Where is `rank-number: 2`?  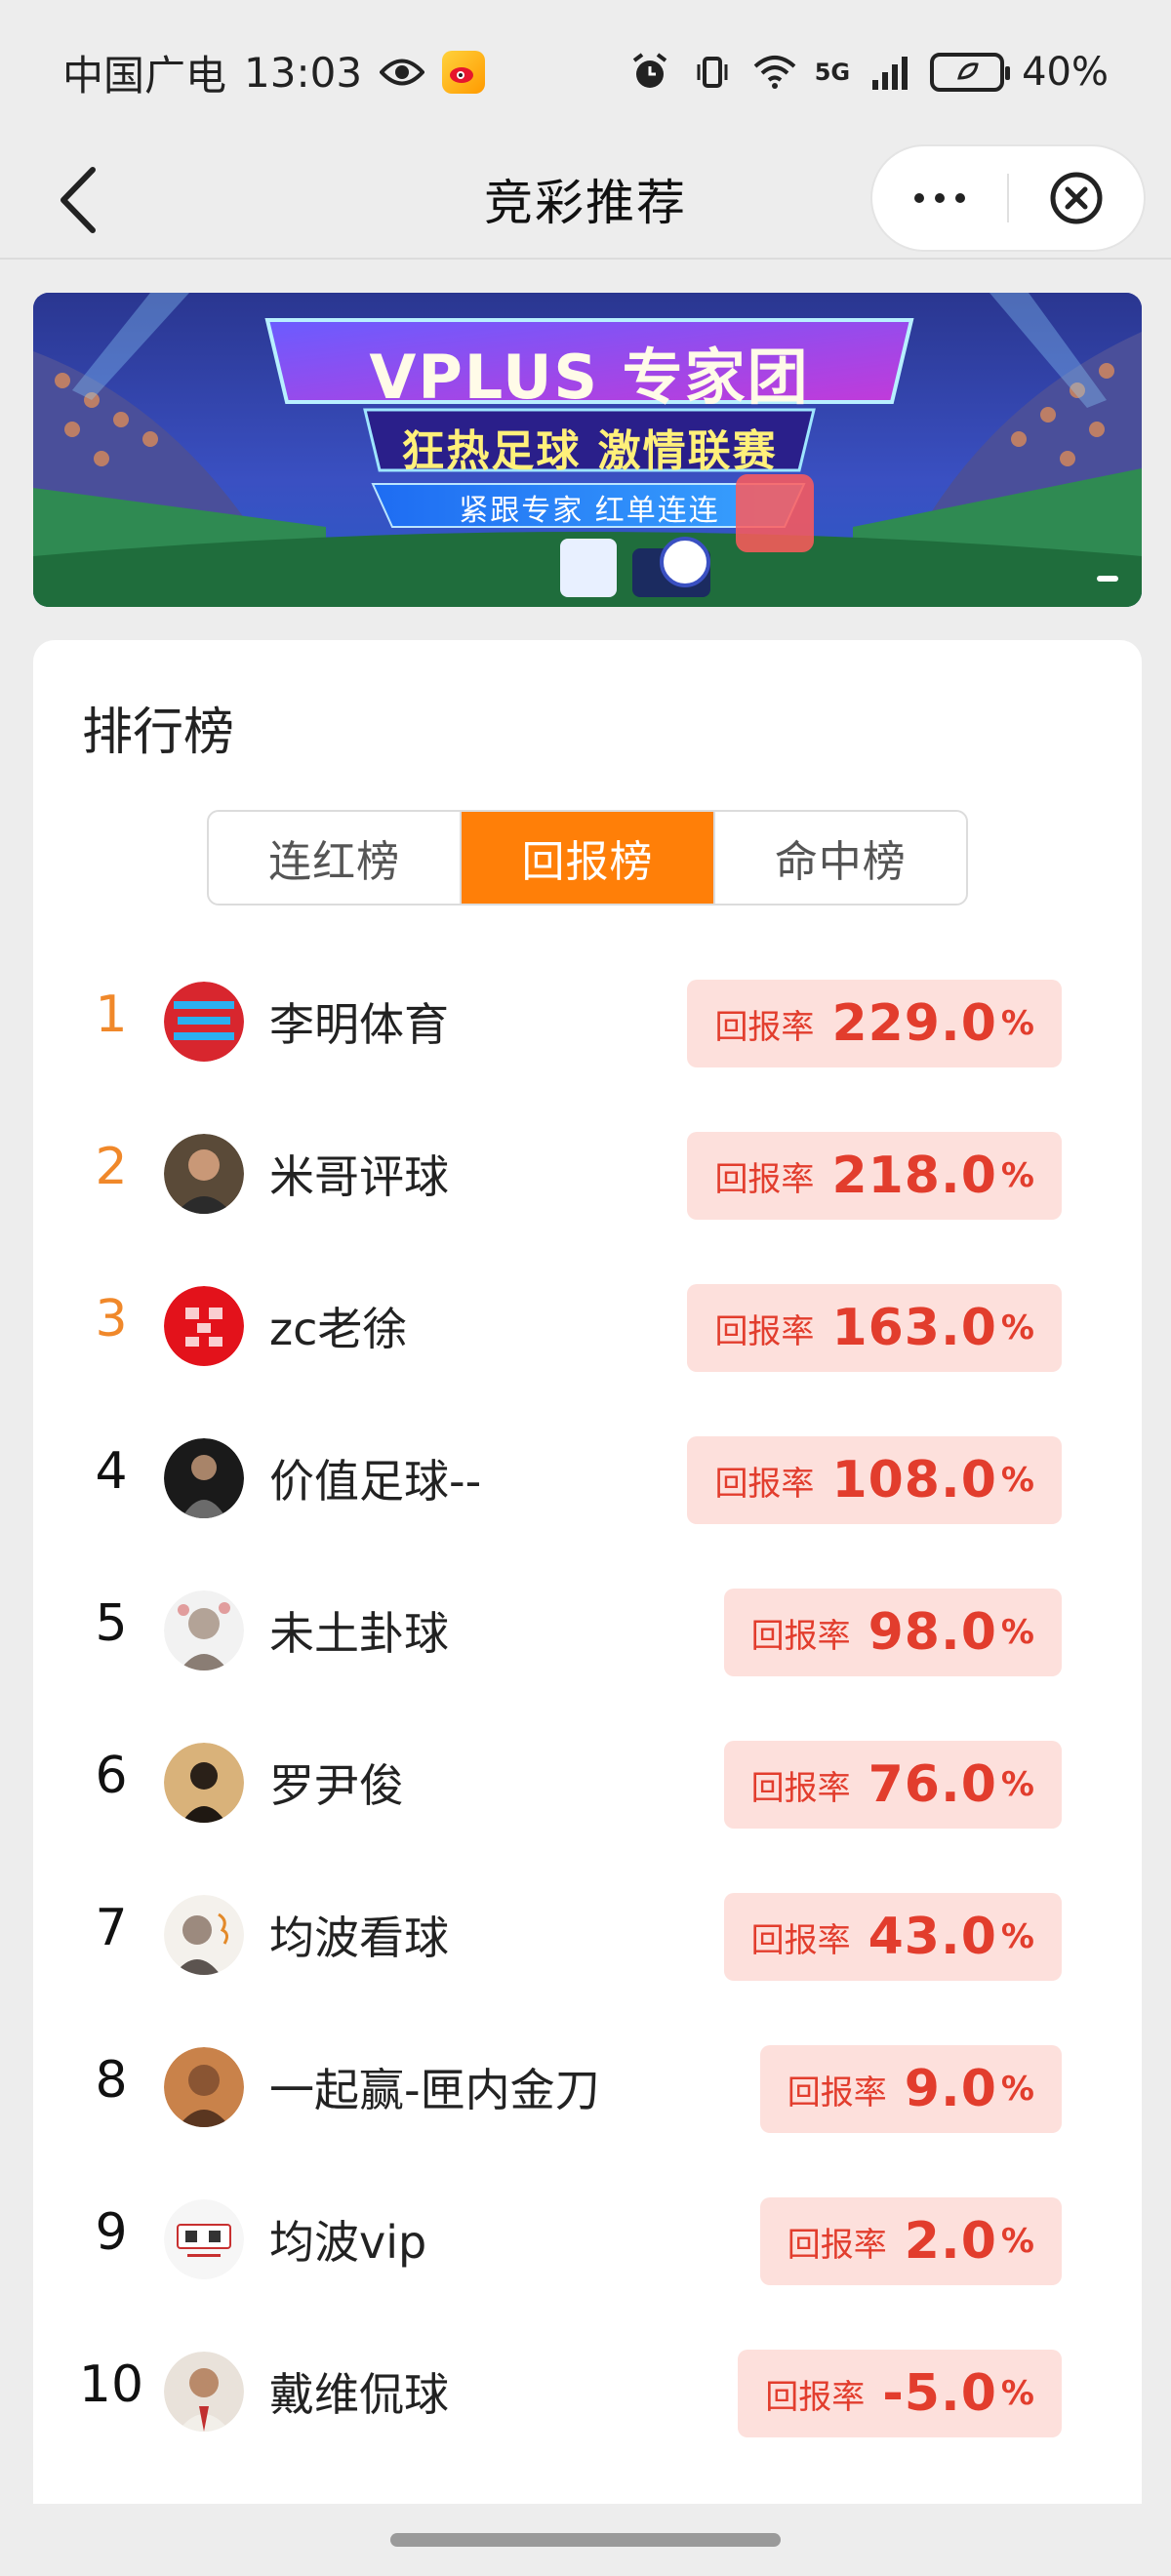
rank-number: 2 is located at coordinates (111, 1167).